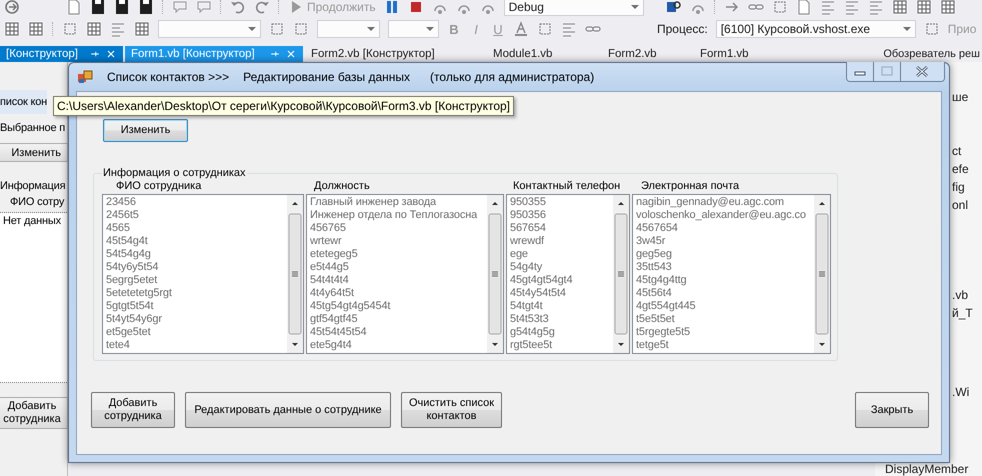  What do you see at coordinates (262, 7) in the screenshot?
I see `redo-icon` at bounding box center [262, 7].